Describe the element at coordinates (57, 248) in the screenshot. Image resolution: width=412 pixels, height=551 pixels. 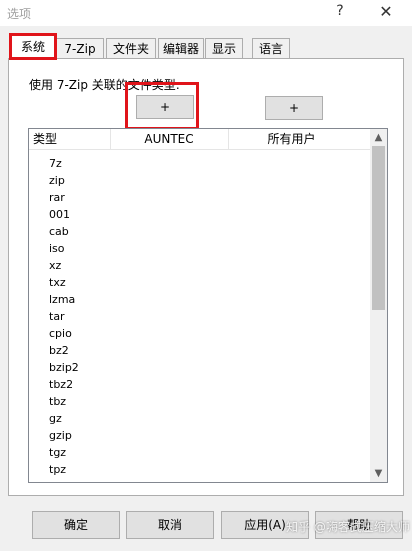
I see `list-item: iso` at that location.